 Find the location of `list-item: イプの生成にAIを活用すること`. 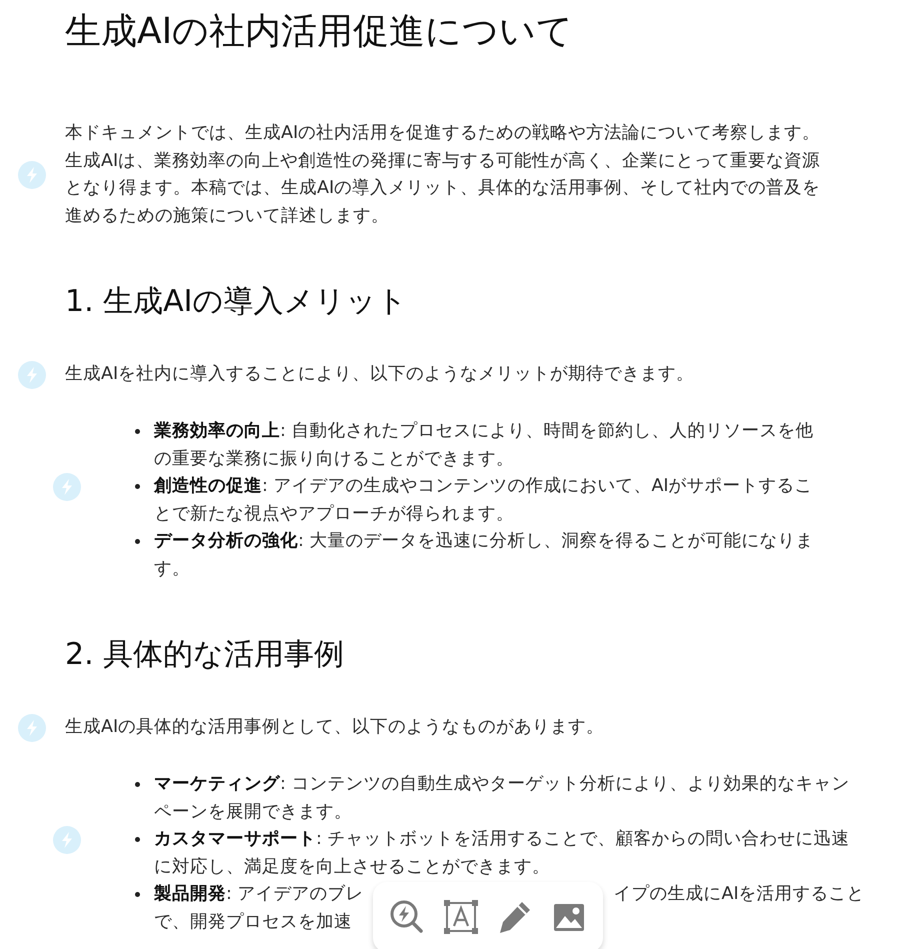

list-item: イプの生成にAIを活用すること is located at coordinates (739, 894).